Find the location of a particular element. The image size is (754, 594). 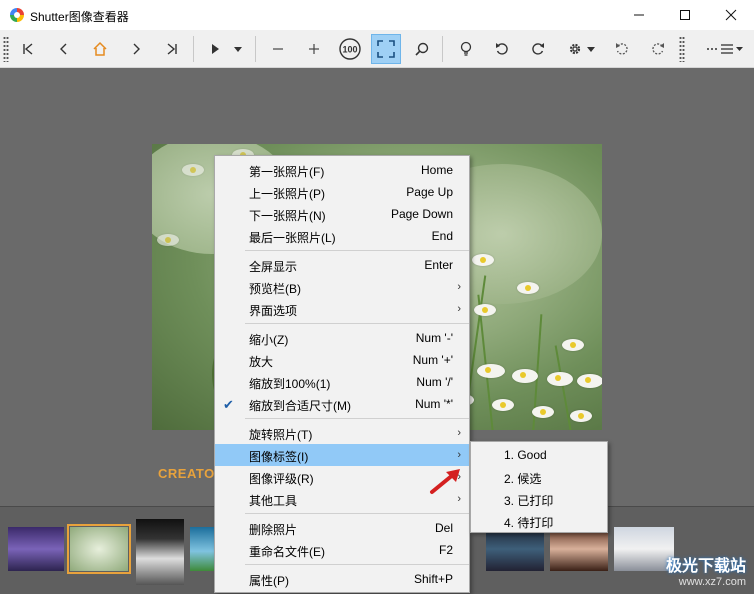

first-photo-button is located at coordinates (28, 49).